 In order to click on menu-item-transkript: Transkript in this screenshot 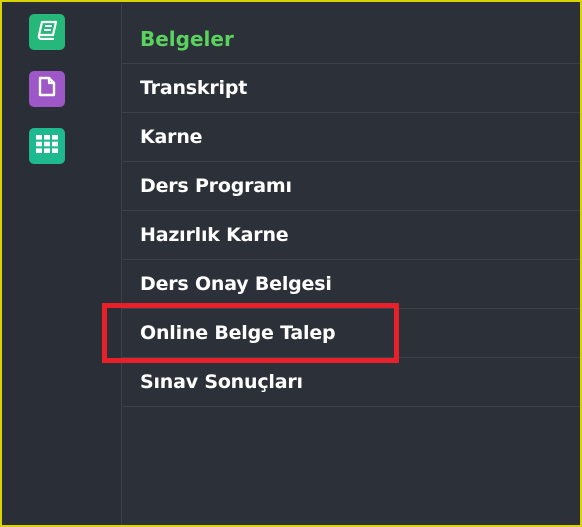, I will do `click(351, 88)`.